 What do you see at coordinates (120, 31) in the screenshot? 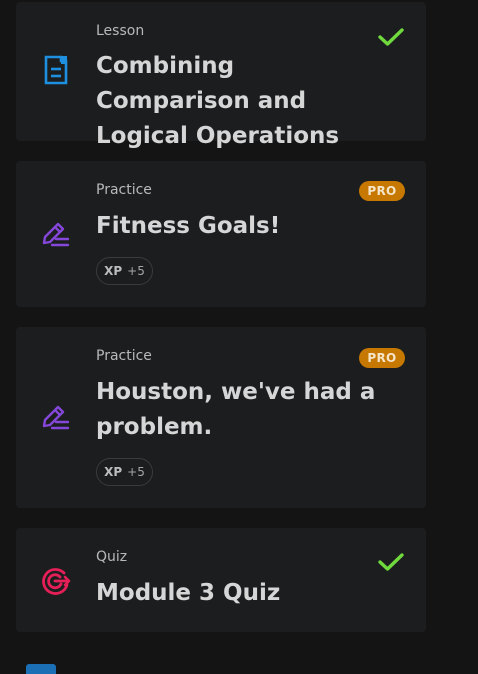
I see `item-type-label: Lesson` at bounding box center [120, 31].